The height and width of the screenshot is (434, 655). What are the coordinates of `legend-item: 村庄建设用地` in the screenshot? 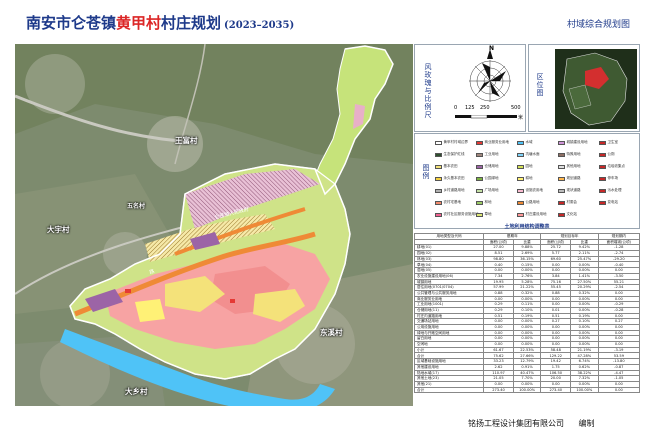 It's located at (532, 214).